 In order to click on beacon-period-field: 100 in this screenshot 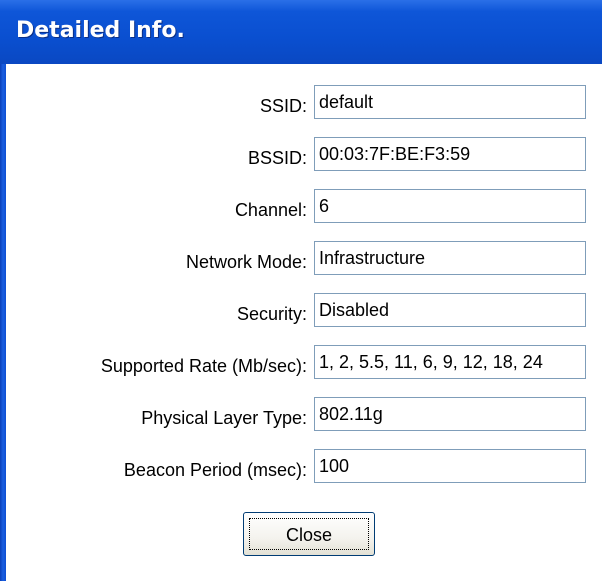, I will do `click(450, 466)`.